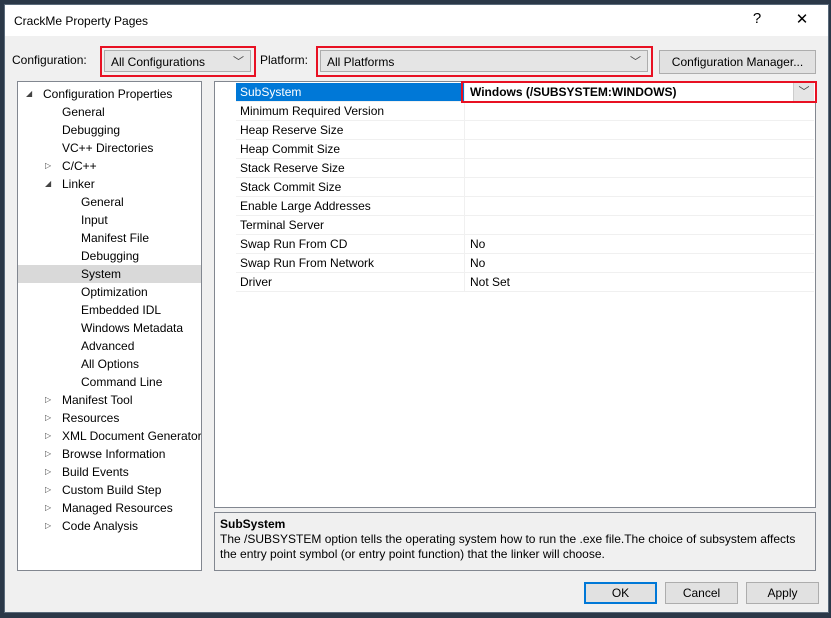 This screenshot has height=618, width=831. I want to click on tree-item: Command Line, so click(109, 382).